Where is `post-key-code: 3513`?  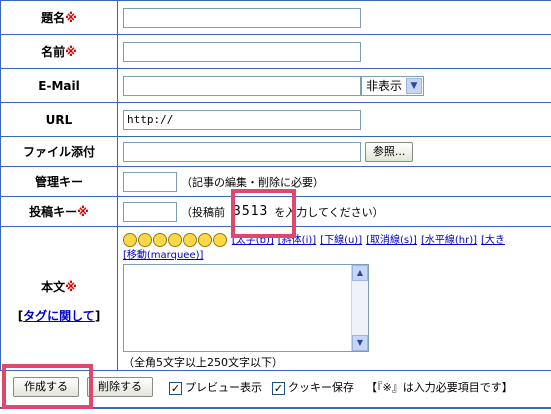 post-key-code: 3513 is located at coordinates (251, 211).